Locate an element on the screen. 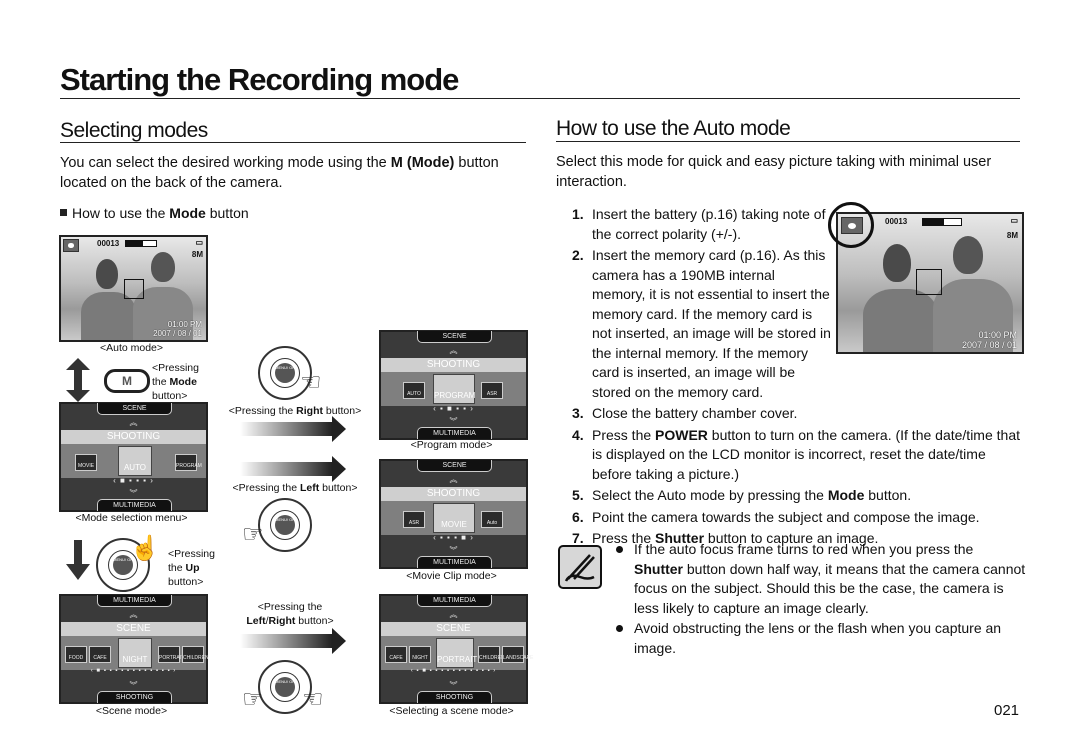  menu-page-dots: ‹ ▪ ■ ▪ ▪ ▪ ▪ ▪ ▪ ▪ ▪ ▪ ▪ ▪ › is located at coordinates (453, 671).